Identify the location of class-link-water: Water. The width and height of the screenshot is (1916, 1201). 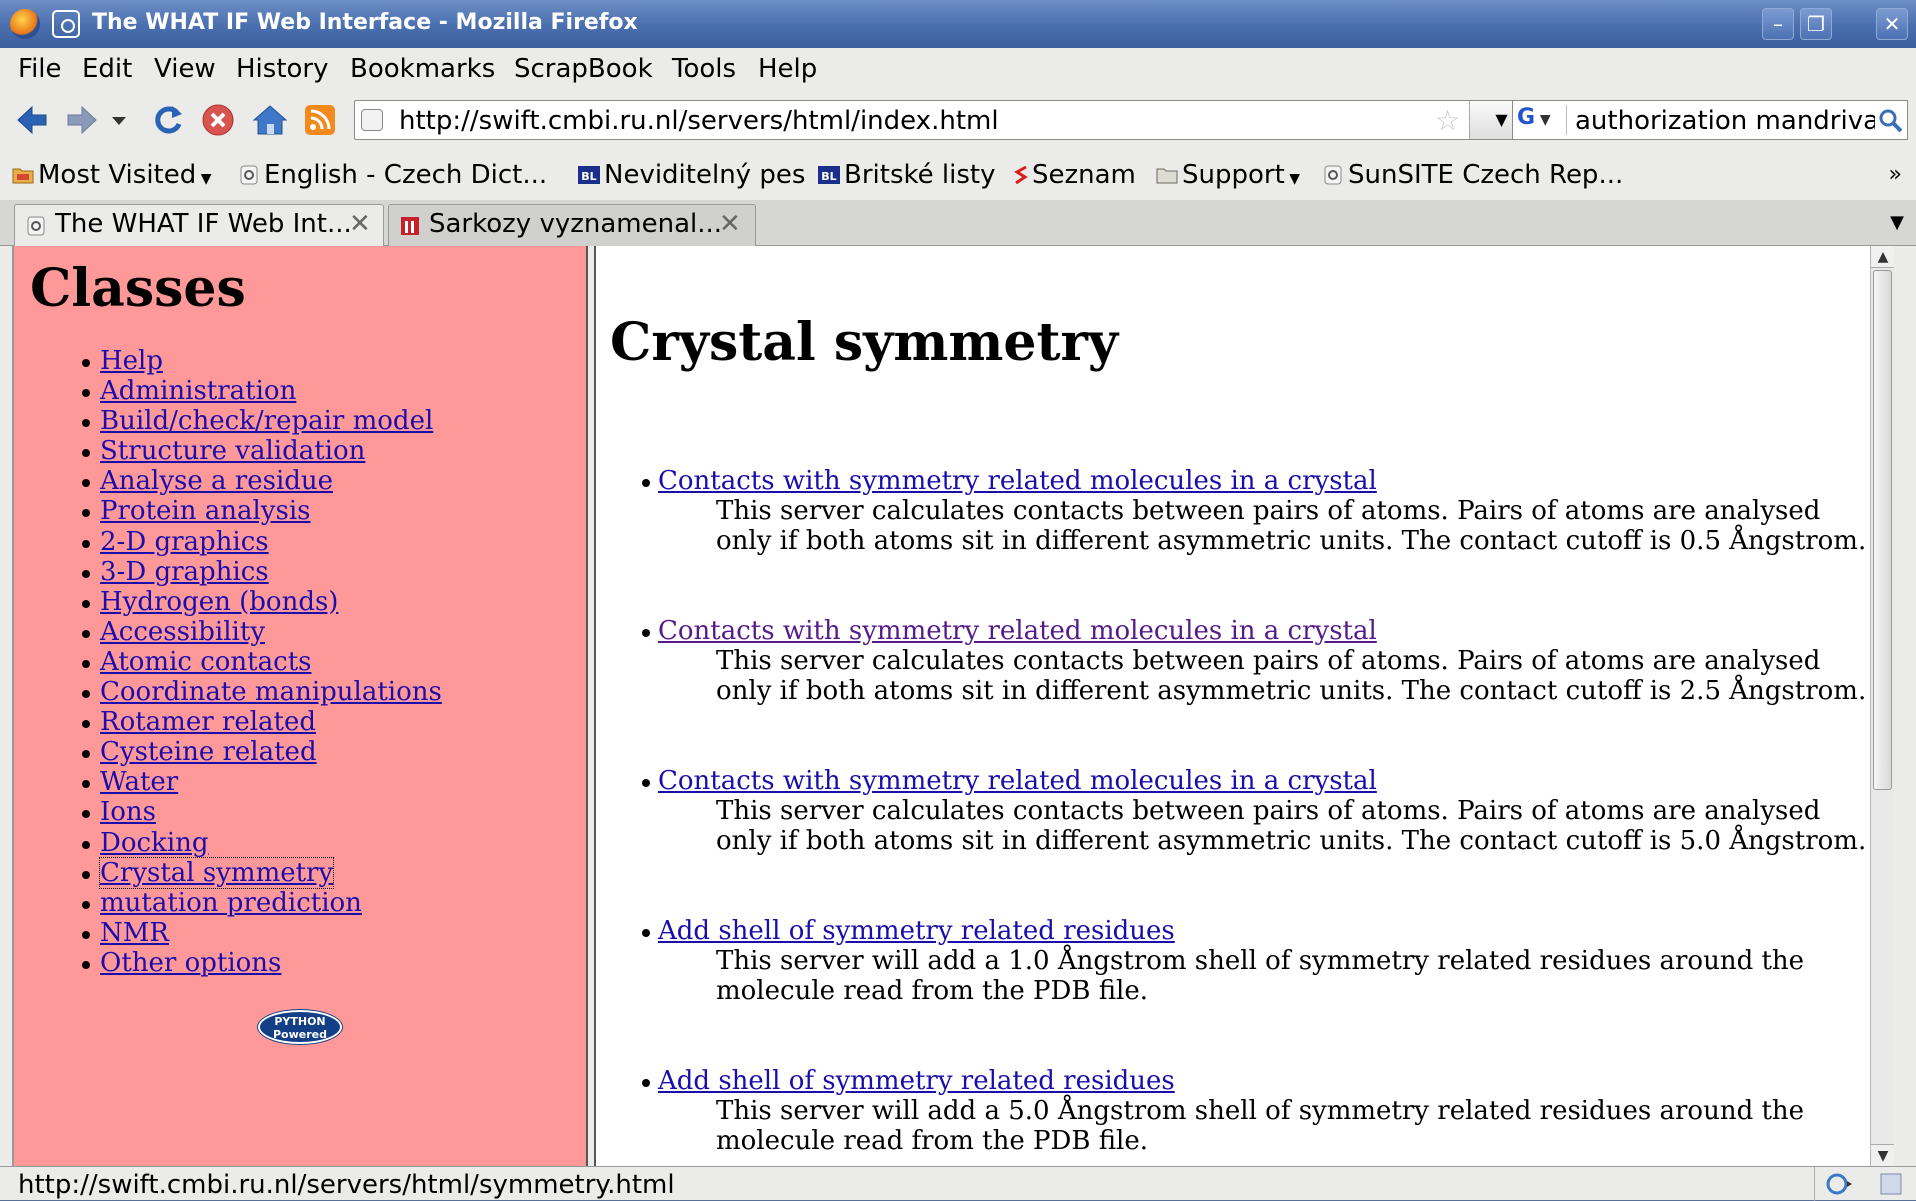
(139, 782).